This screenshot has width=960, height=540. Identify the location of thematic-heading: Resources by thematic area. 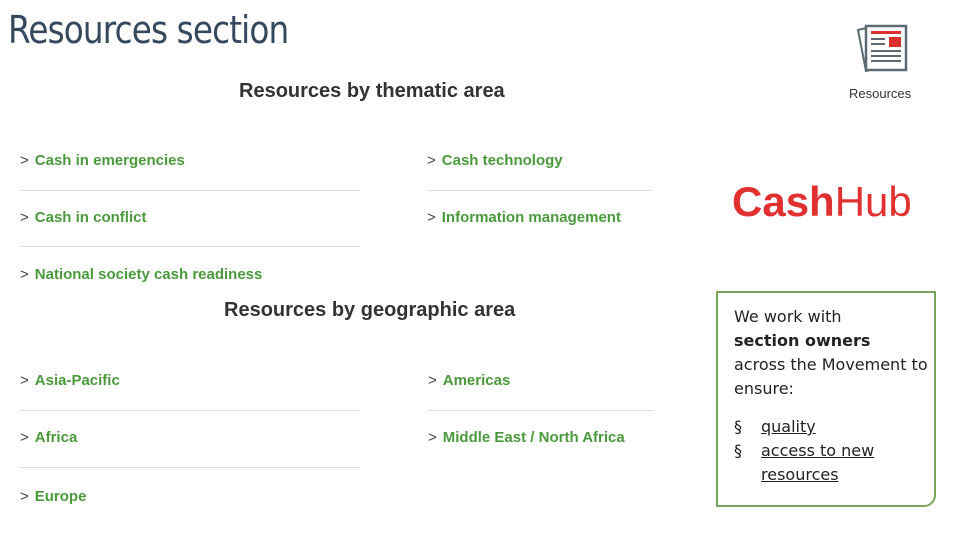
(372, 91).